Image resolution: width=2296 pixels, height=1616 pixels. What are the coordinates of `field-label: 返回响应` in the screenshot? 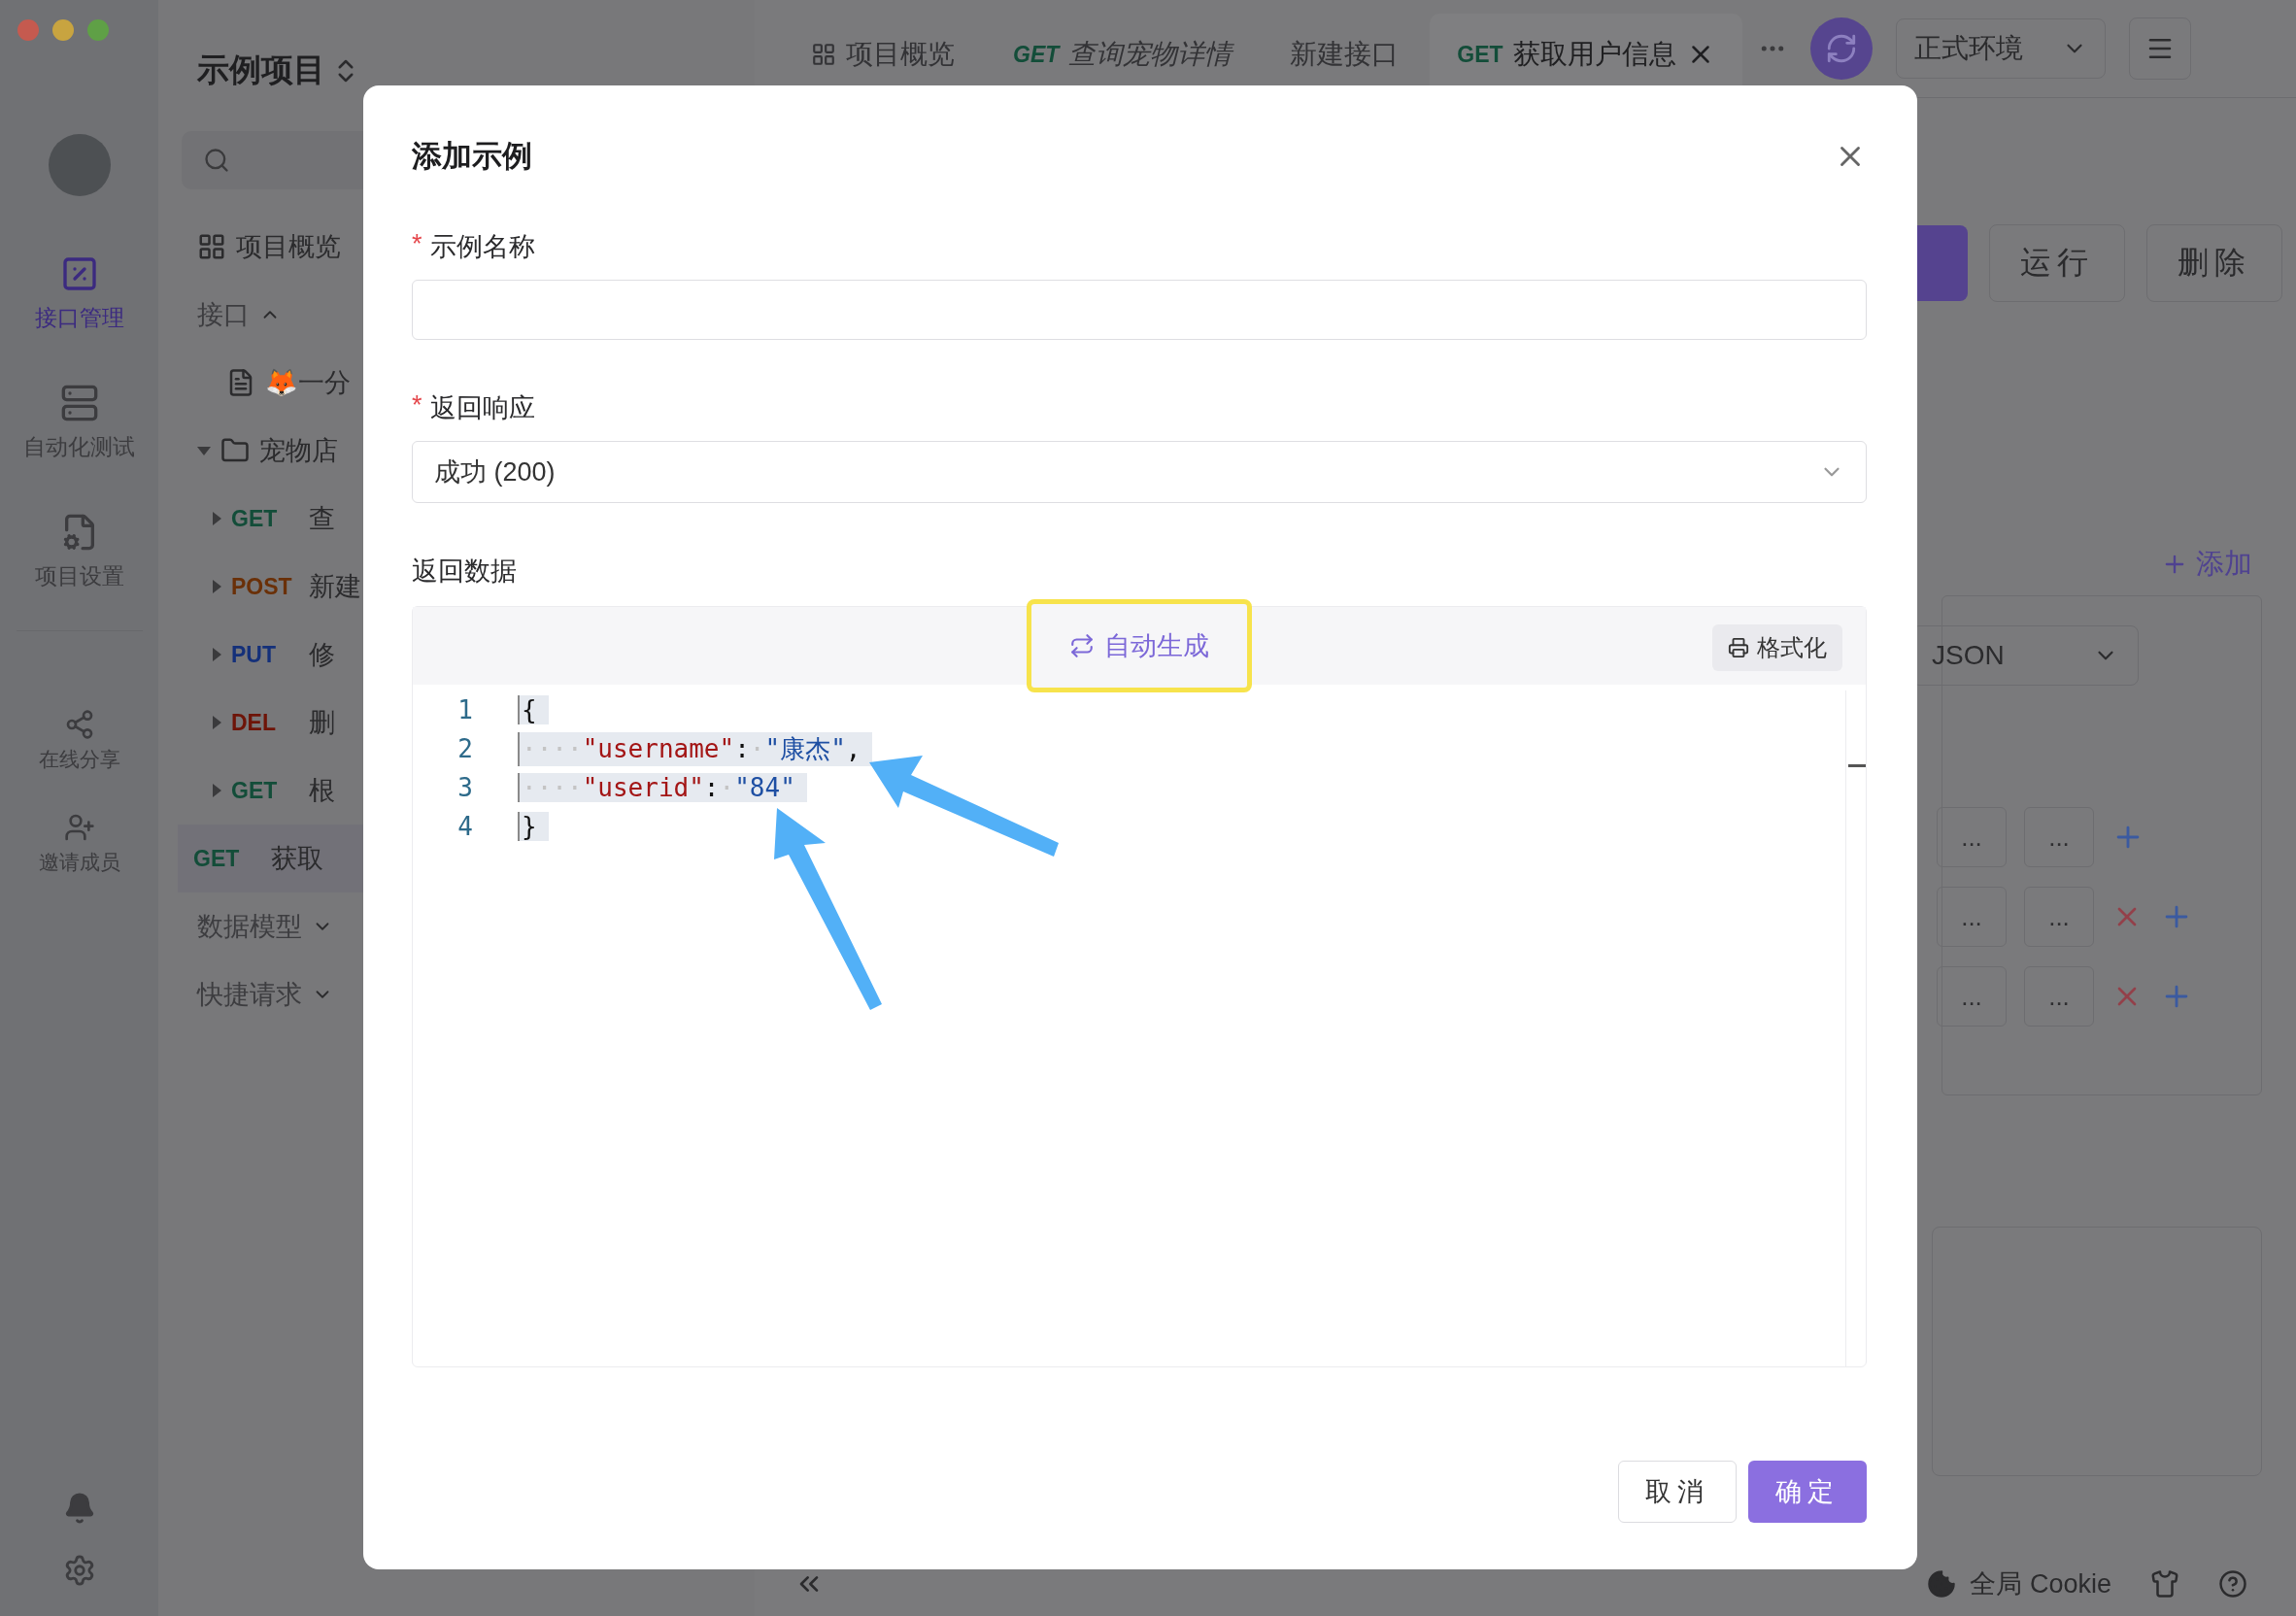 It's located at (482, 408).